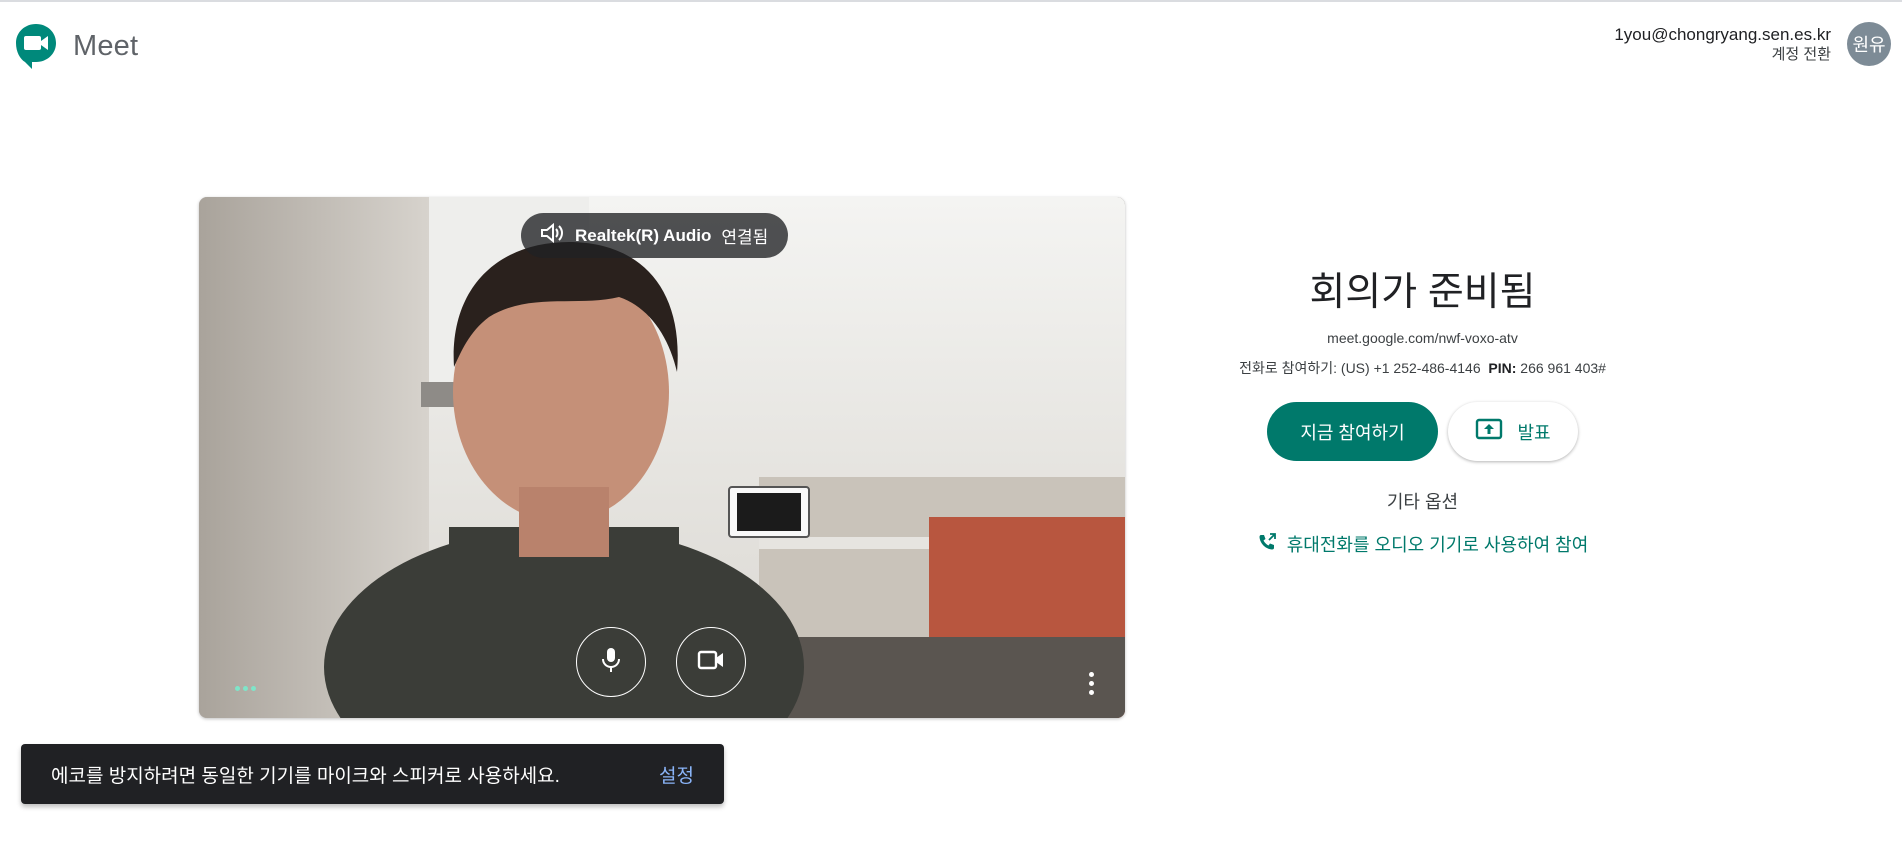 This screenshot has height=842, width=1902. What do you see at coordinates (552, 235) in the screenshot?
I see `speaker-icon` at bounding box center [552, 235].